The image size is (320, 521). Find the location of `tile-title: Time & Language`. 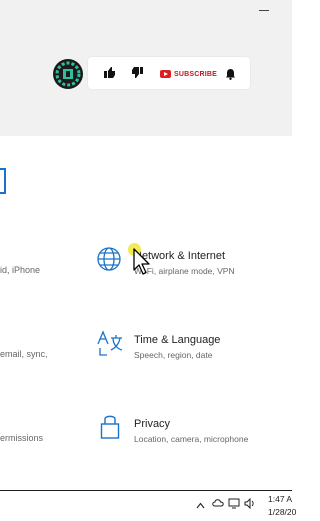

tile-title: Time & Language is located at coordinates (177, 340).